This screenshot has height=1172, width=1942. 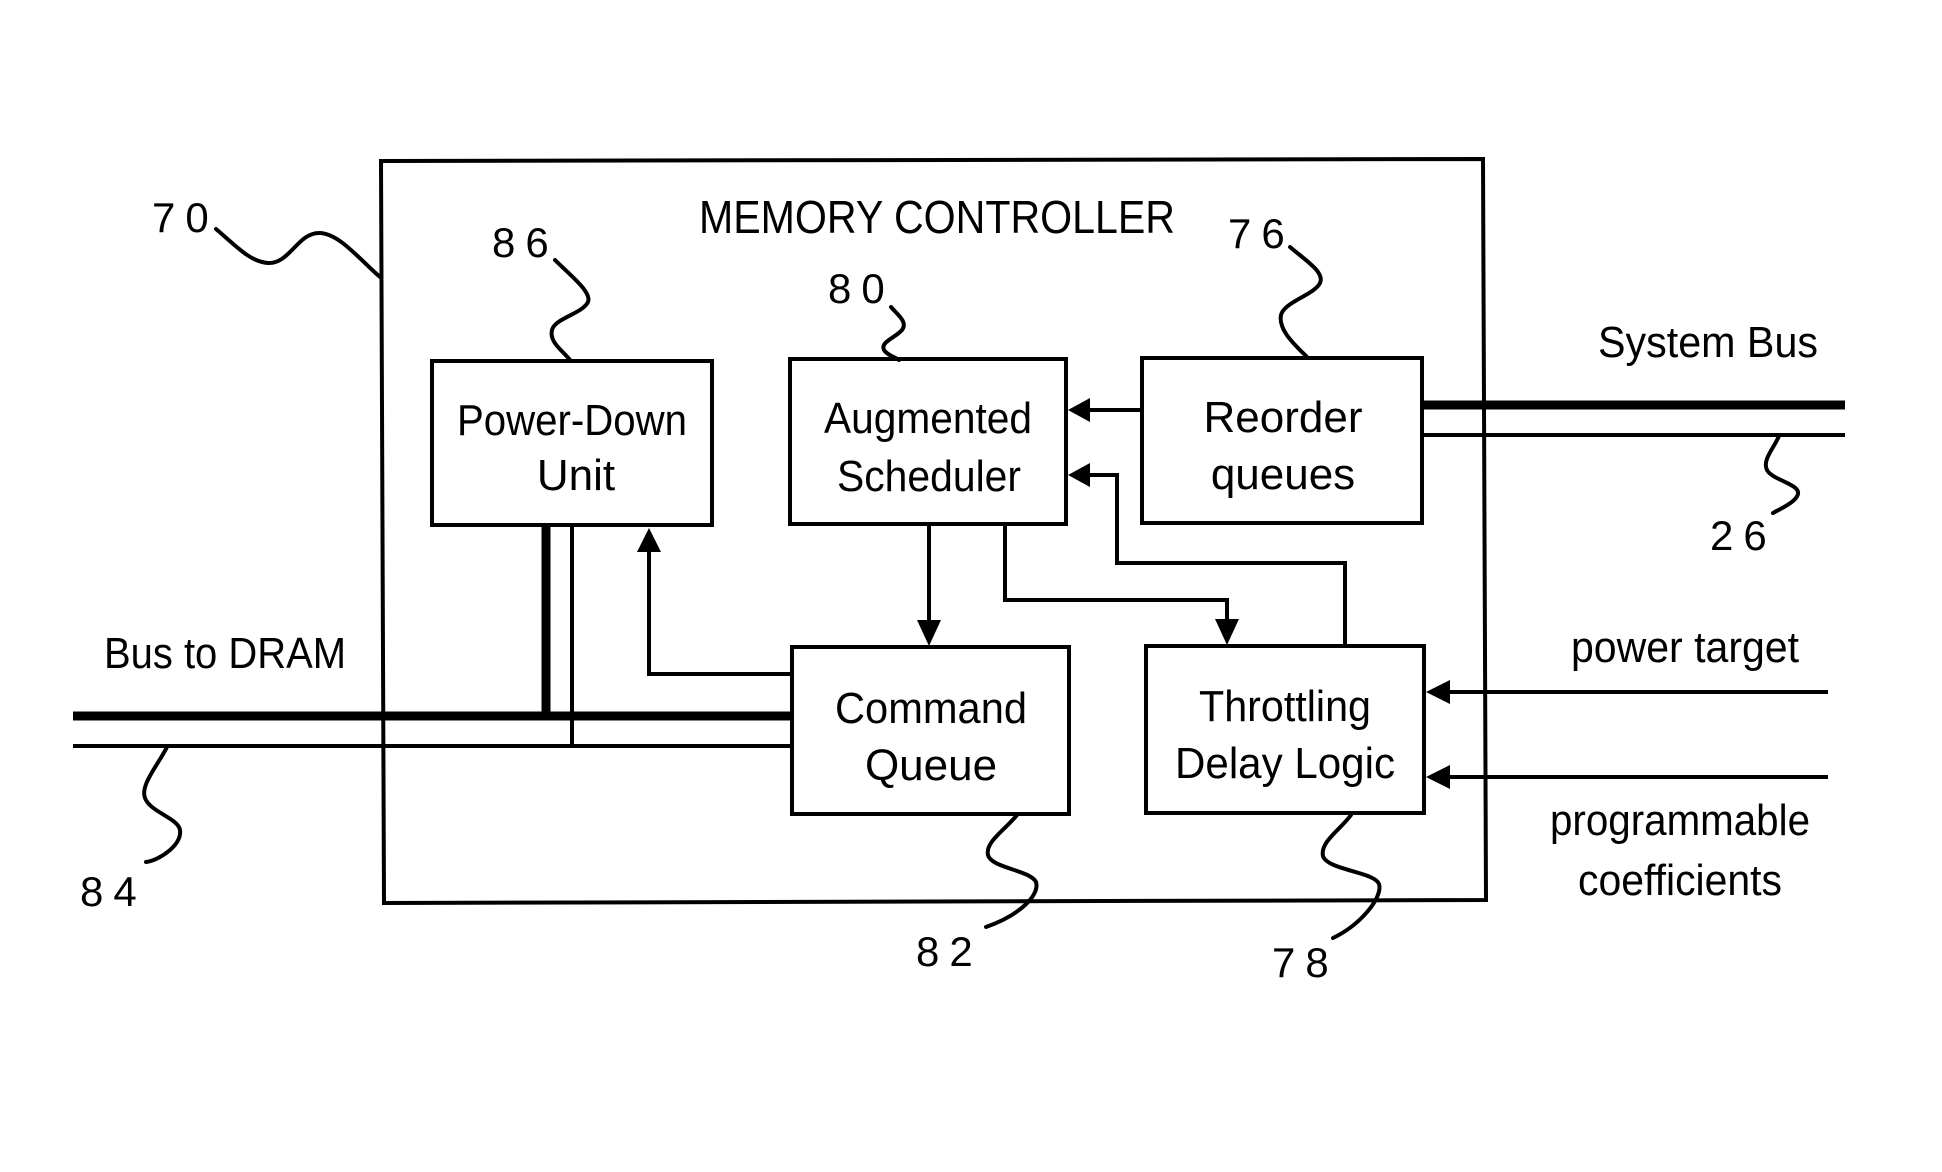 What do you see at coordinates (861, 288) in the screenshot?
I see `ref-label-80: 80` at bounding box center [861, 288].